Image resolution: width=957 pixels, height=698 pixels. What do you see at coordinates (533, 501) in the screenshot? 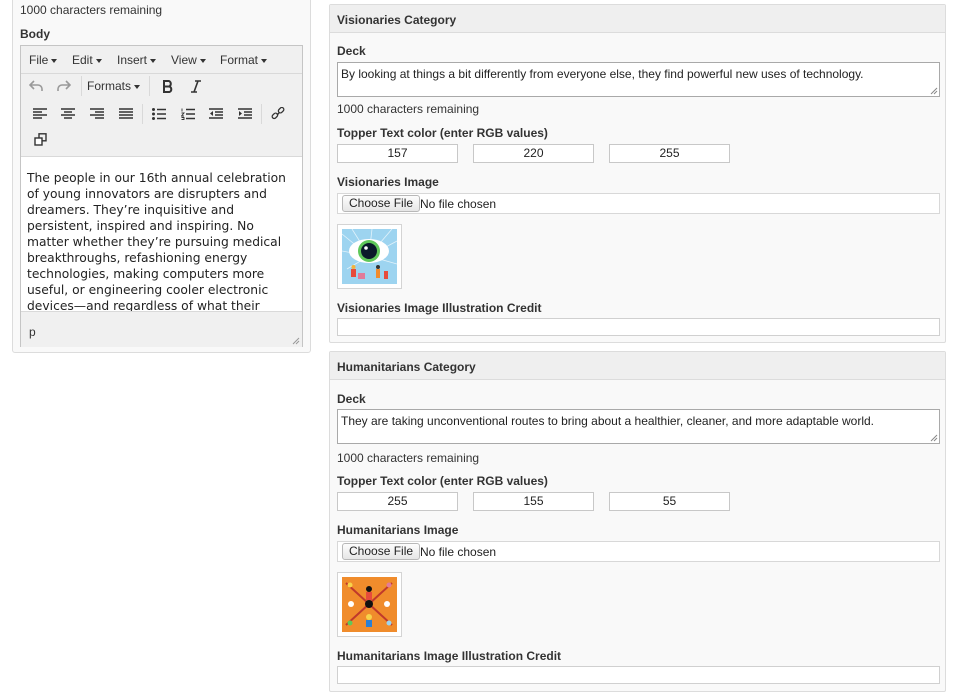
I see `humanitarians-green-input: 155` at bounding box center [533, 501].